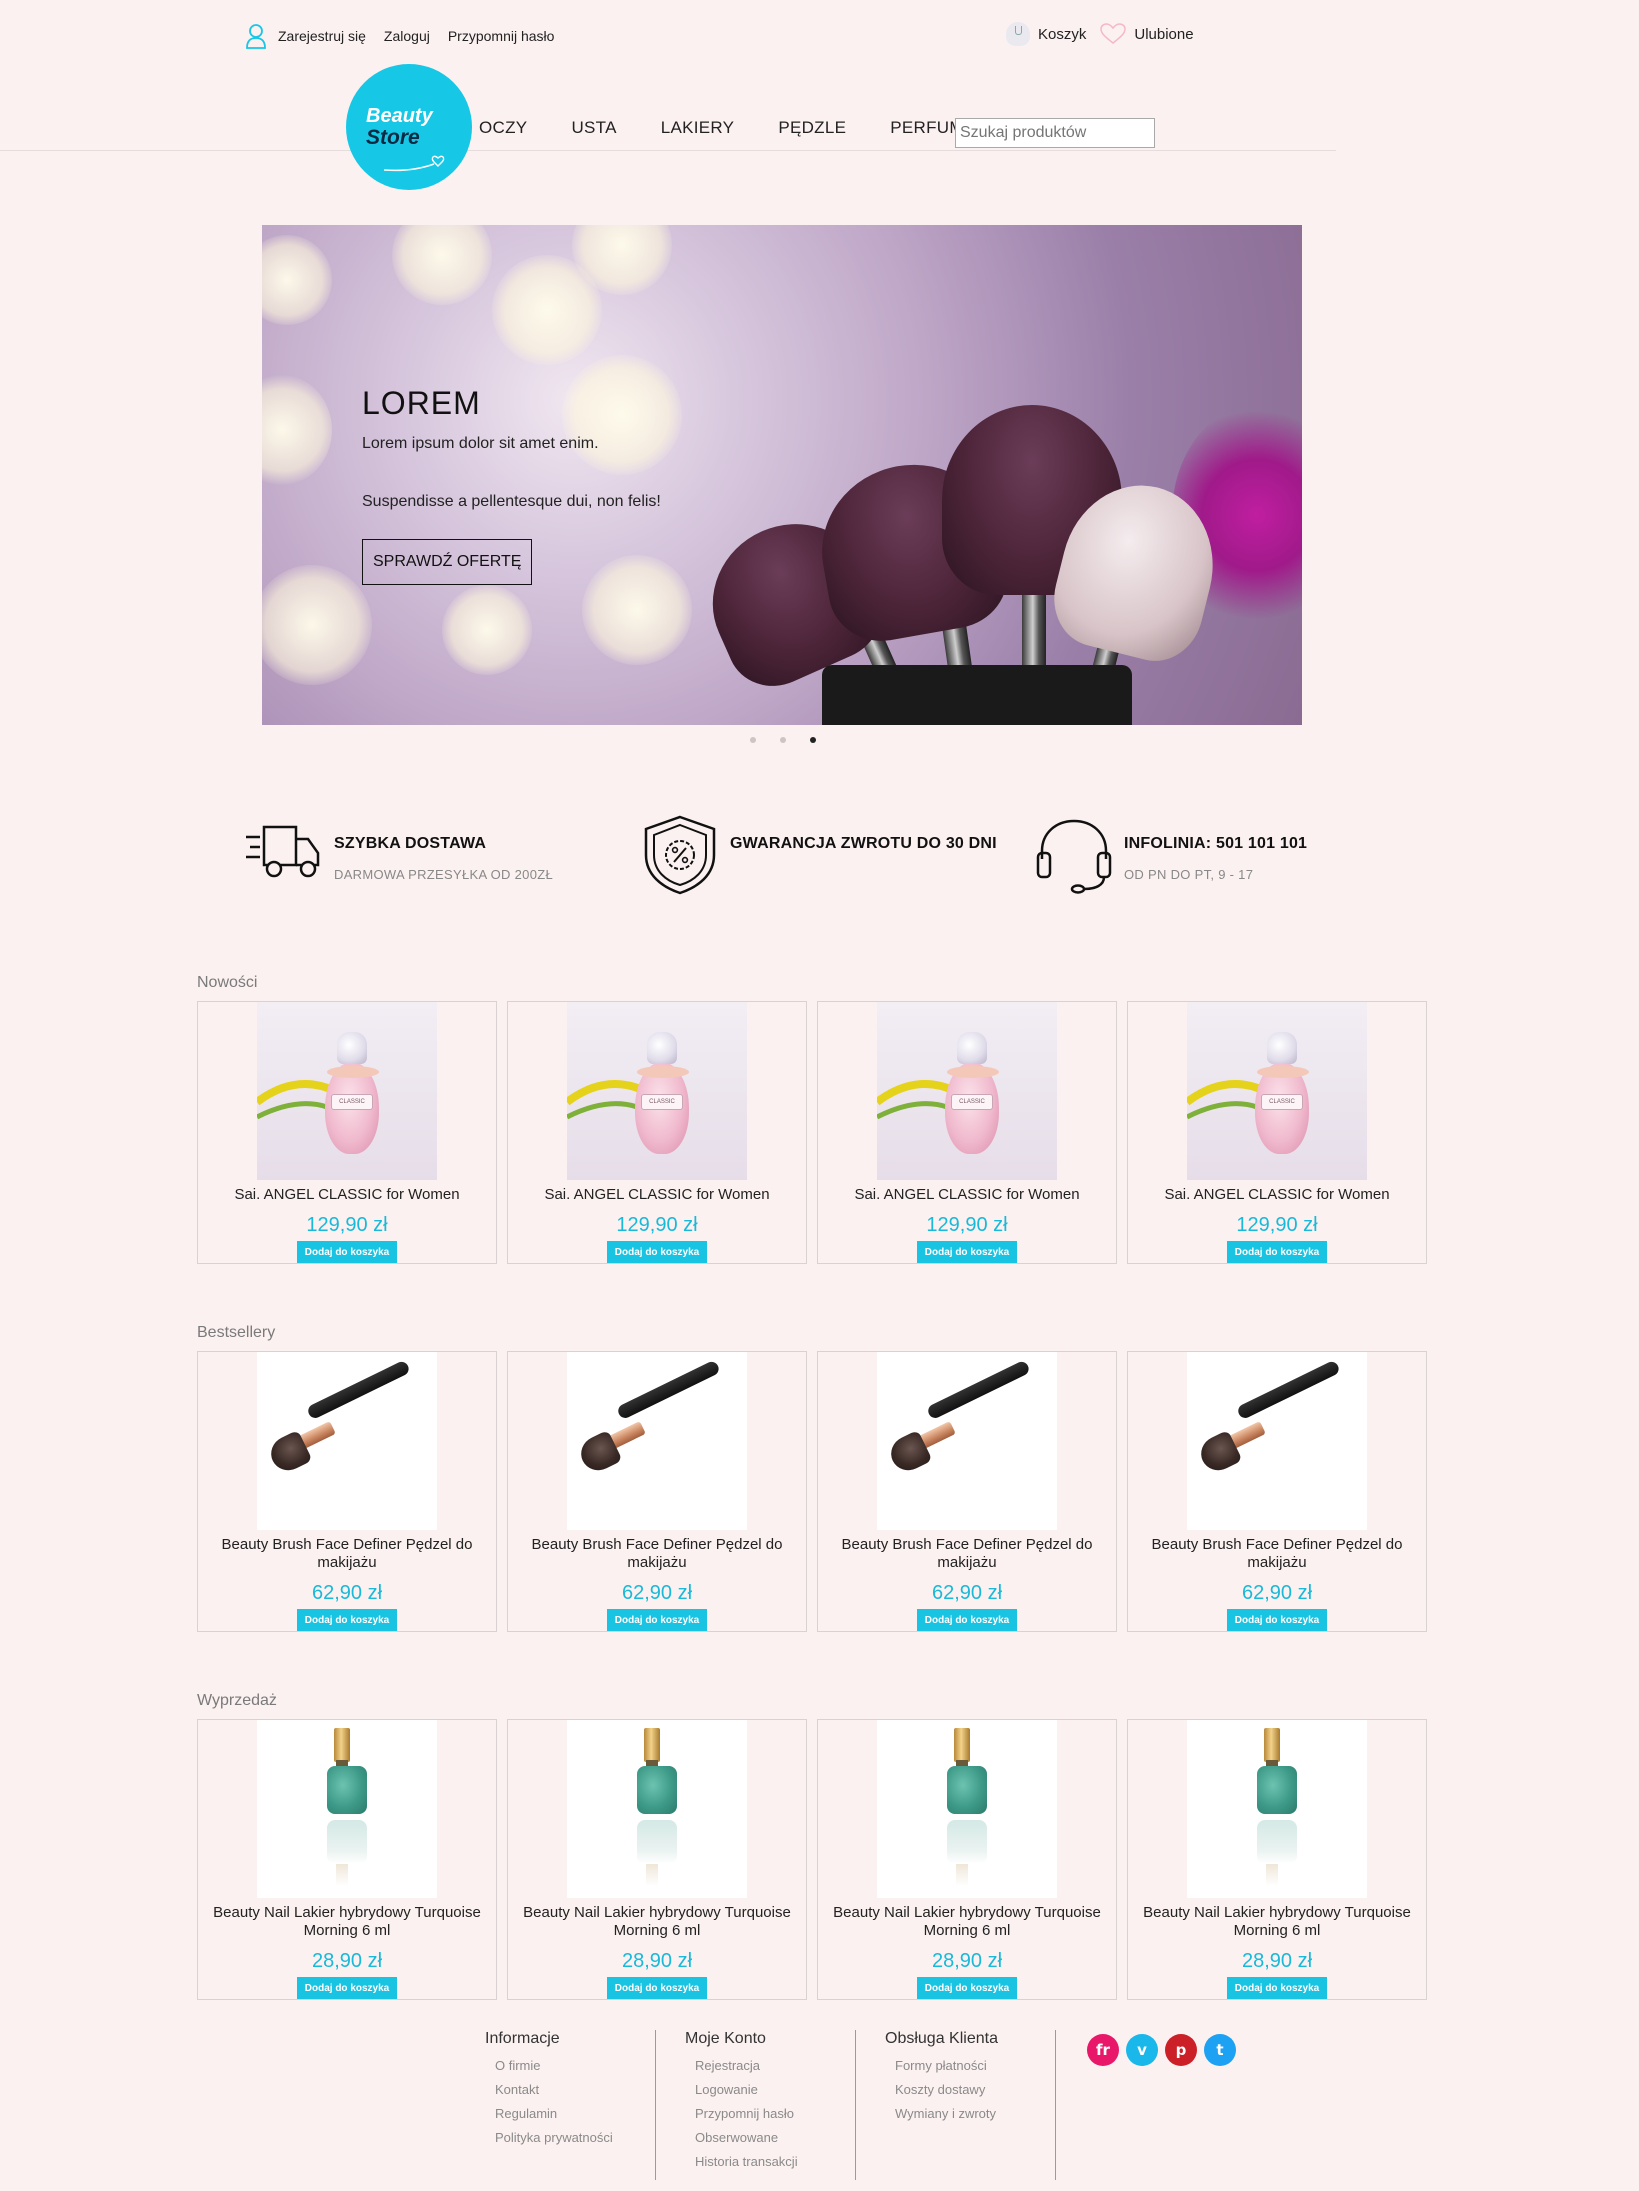 The image size is (1639, 2191). I want to click on cart-icon, so click(1018, 34).